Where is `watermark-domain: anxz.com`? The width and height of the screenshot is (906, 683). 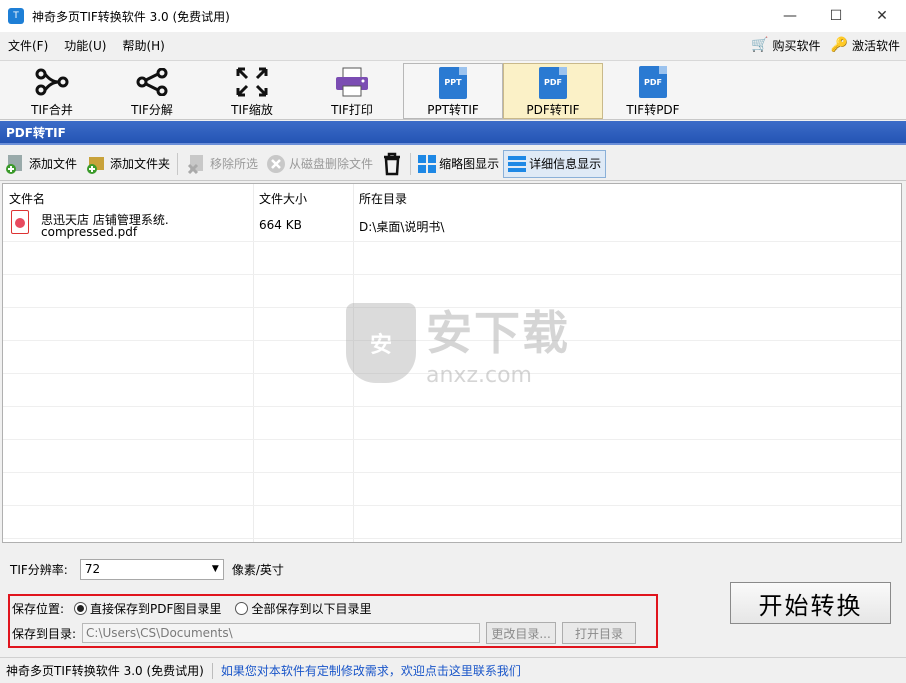
watermark-domain: anxz.com is located at coordinates (479, 375).